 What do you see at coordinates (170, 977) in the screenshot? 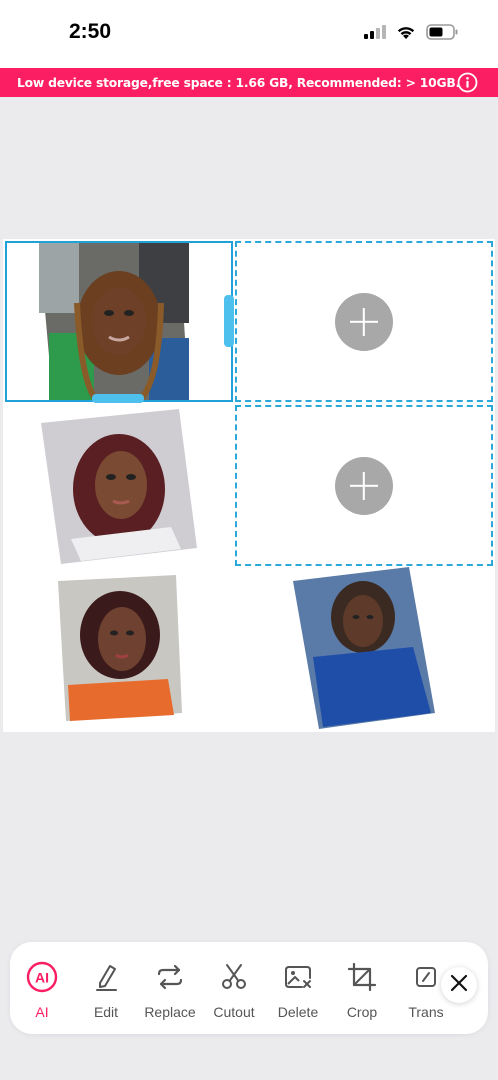
I see `replace-icon` at bounding box center [170, 977].